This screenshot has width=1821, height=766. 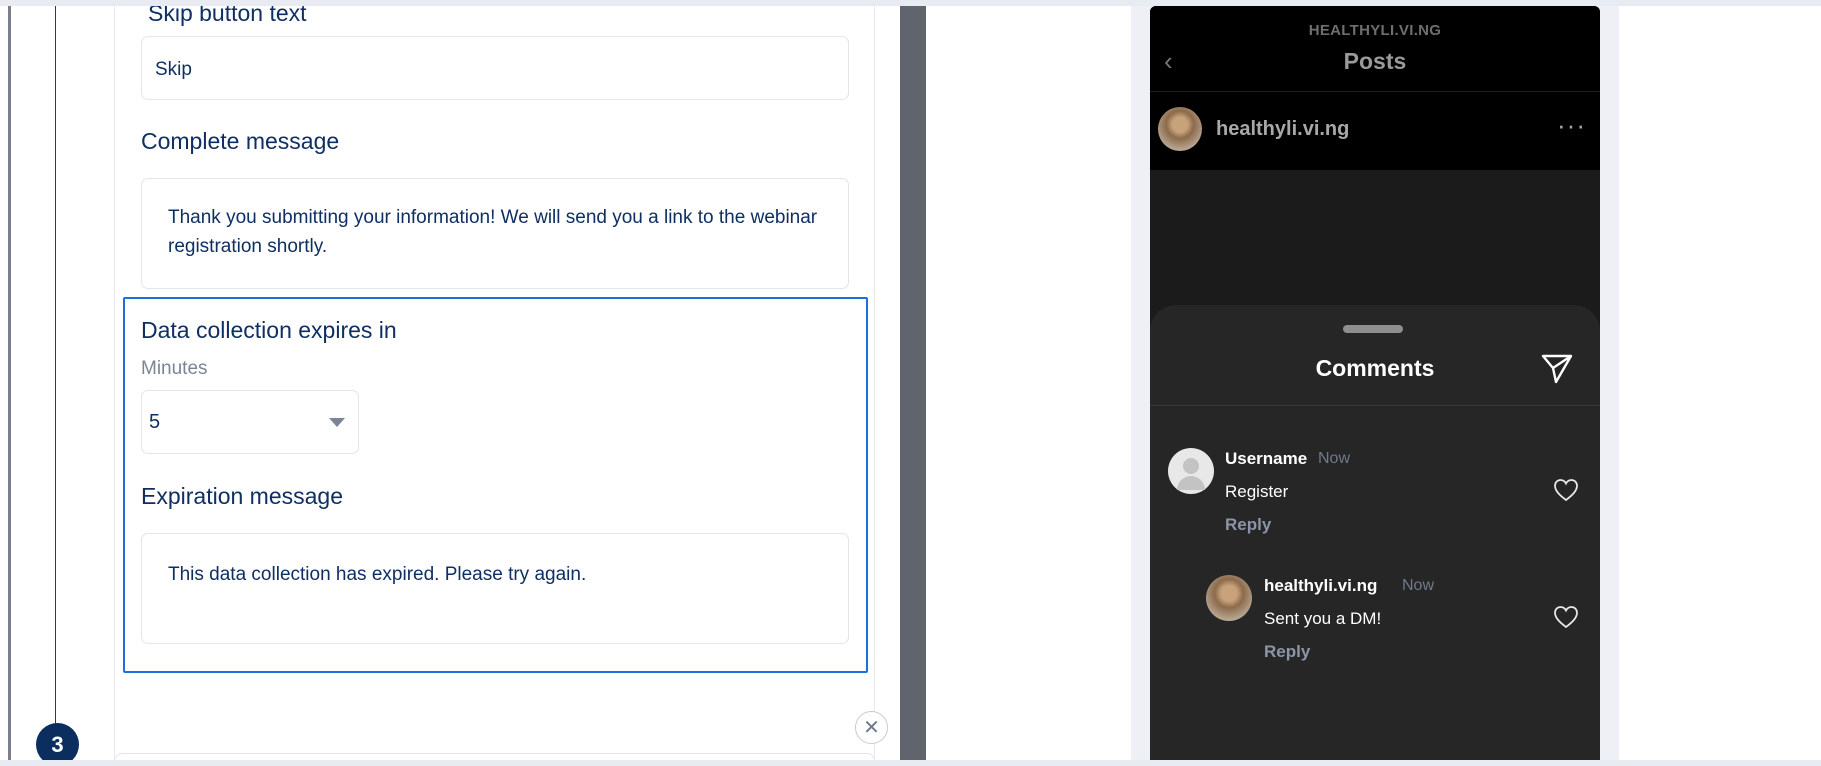 I want to click on more-horizontal-icon: ···, so click(x=1571, y=125).